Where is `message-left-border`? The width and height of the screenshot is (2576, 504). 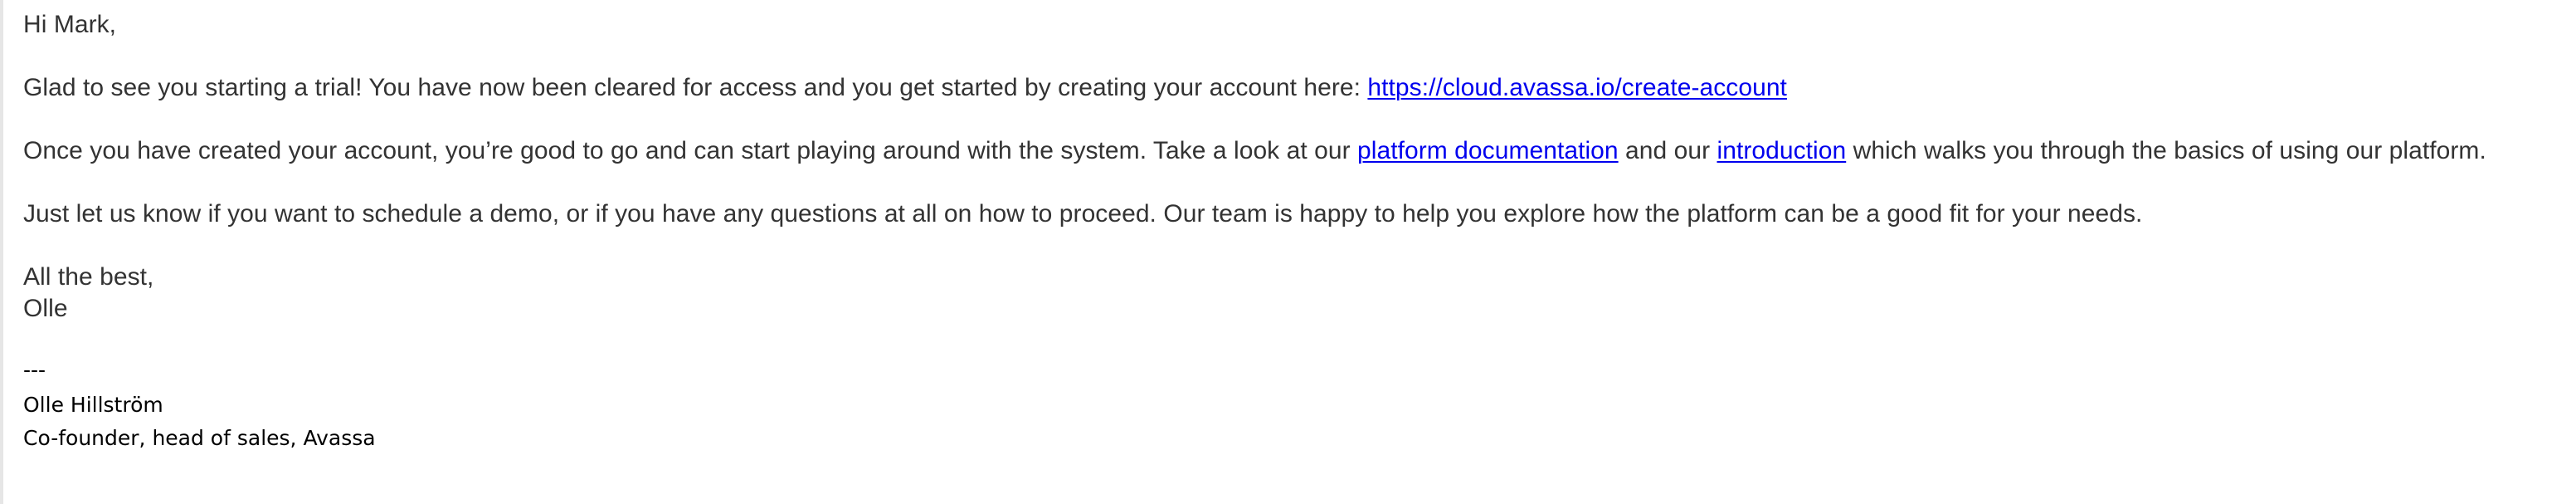 message-left-border is located at coordinates (1, 252).